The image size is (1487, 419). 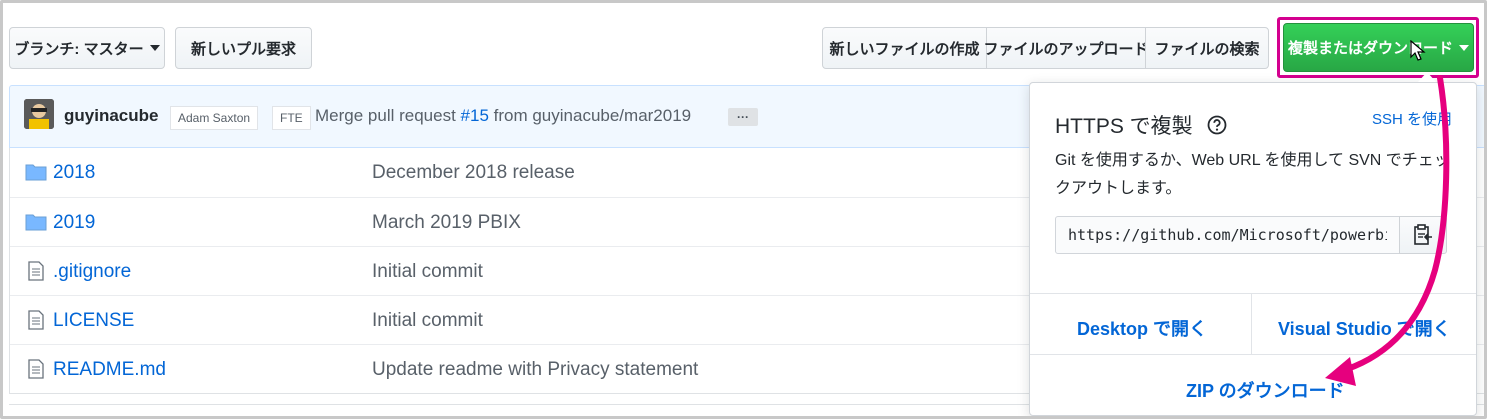 What do you see at coordinates (1066, 48) in the screenshot?
I see `upload-files-button: ファイルのアップロード` at bounding box center [1066, 48].